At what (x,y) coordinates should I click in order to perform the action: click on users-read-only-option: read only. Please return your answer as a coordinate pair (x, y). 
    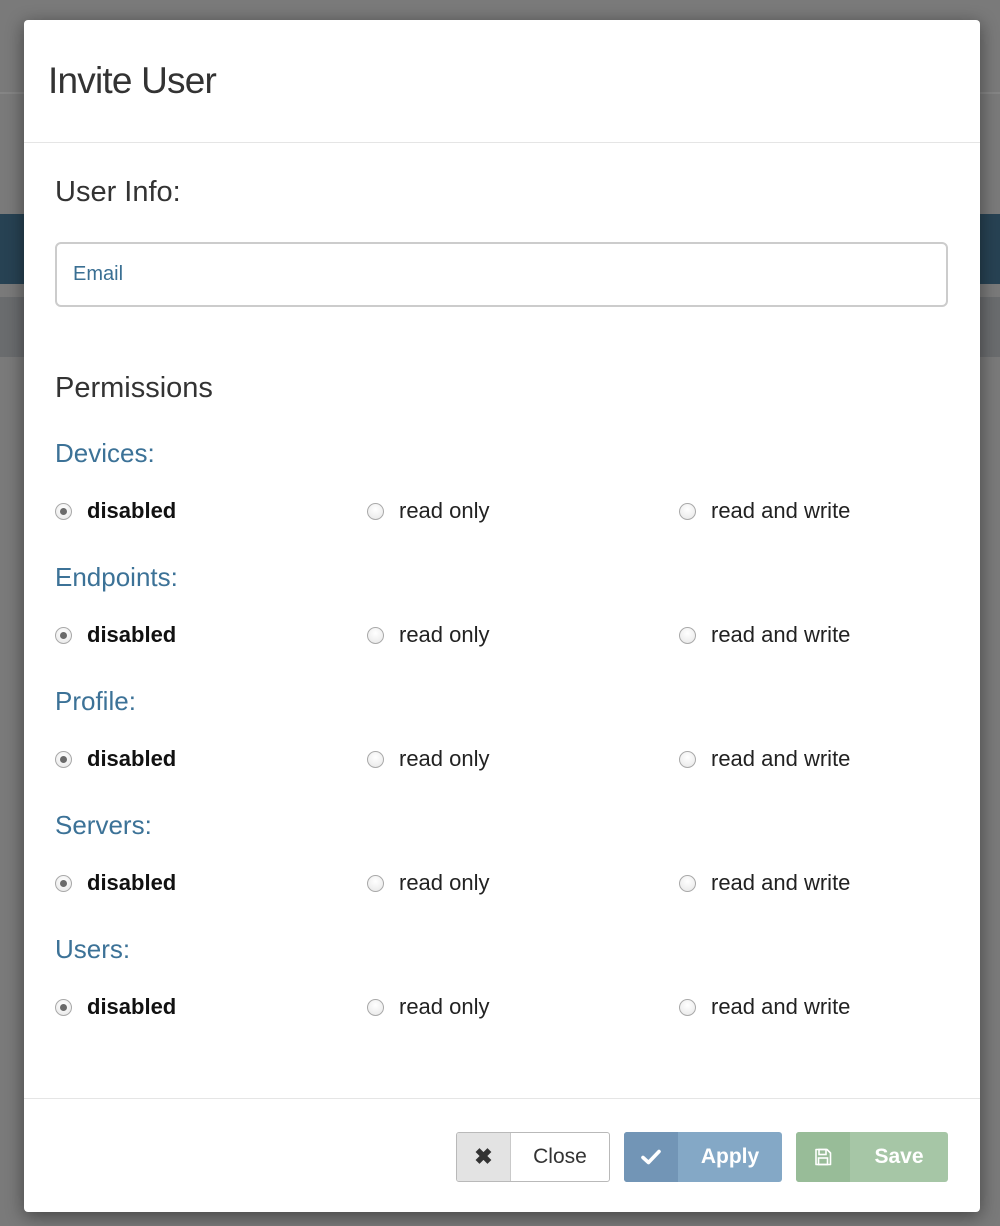
    Looking at the image, I should click on (428, 1007).